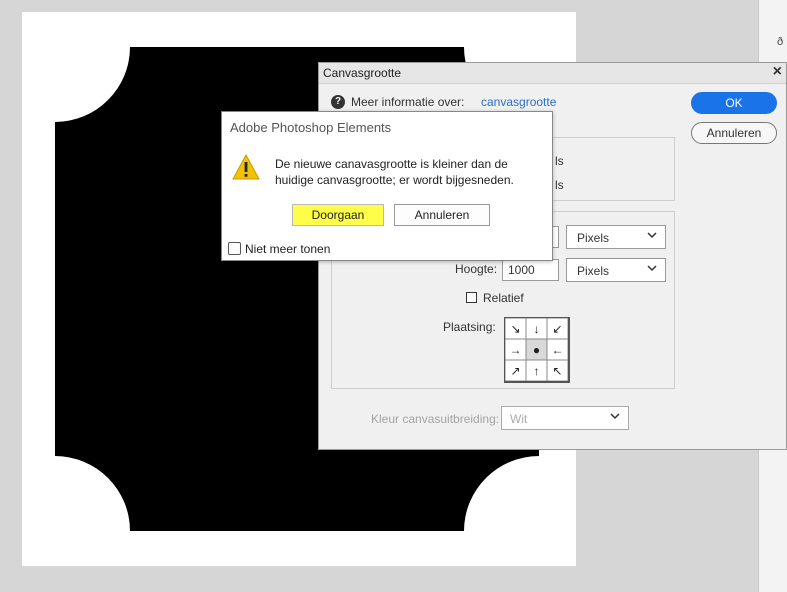 The image size is (787, 592). I want to click on anchor-bottom-left: ↗, so click(515, 370).